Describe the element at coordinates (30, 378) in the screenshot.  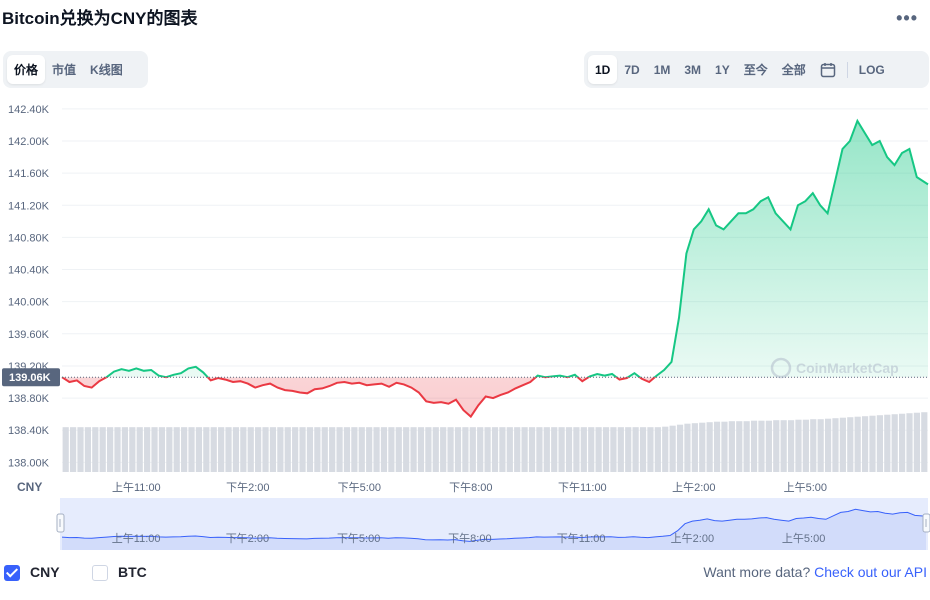
I see `baseline-label: 139.06K` at that location.